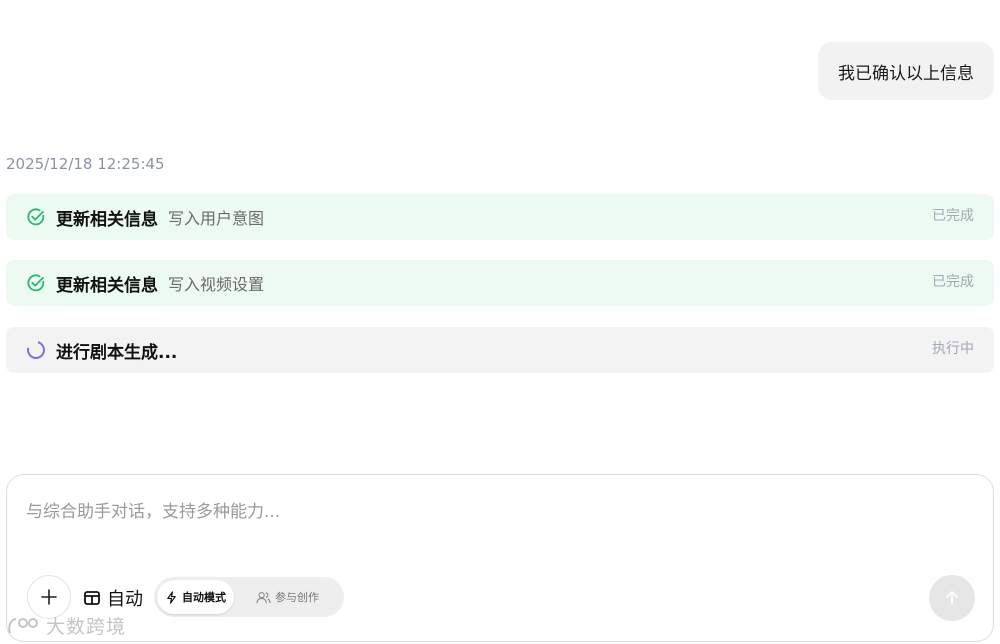 The image size is (1000, 644). Describe the element at coordinates (36, 350) in the screenshot. I see `spinner-icon` at that location.